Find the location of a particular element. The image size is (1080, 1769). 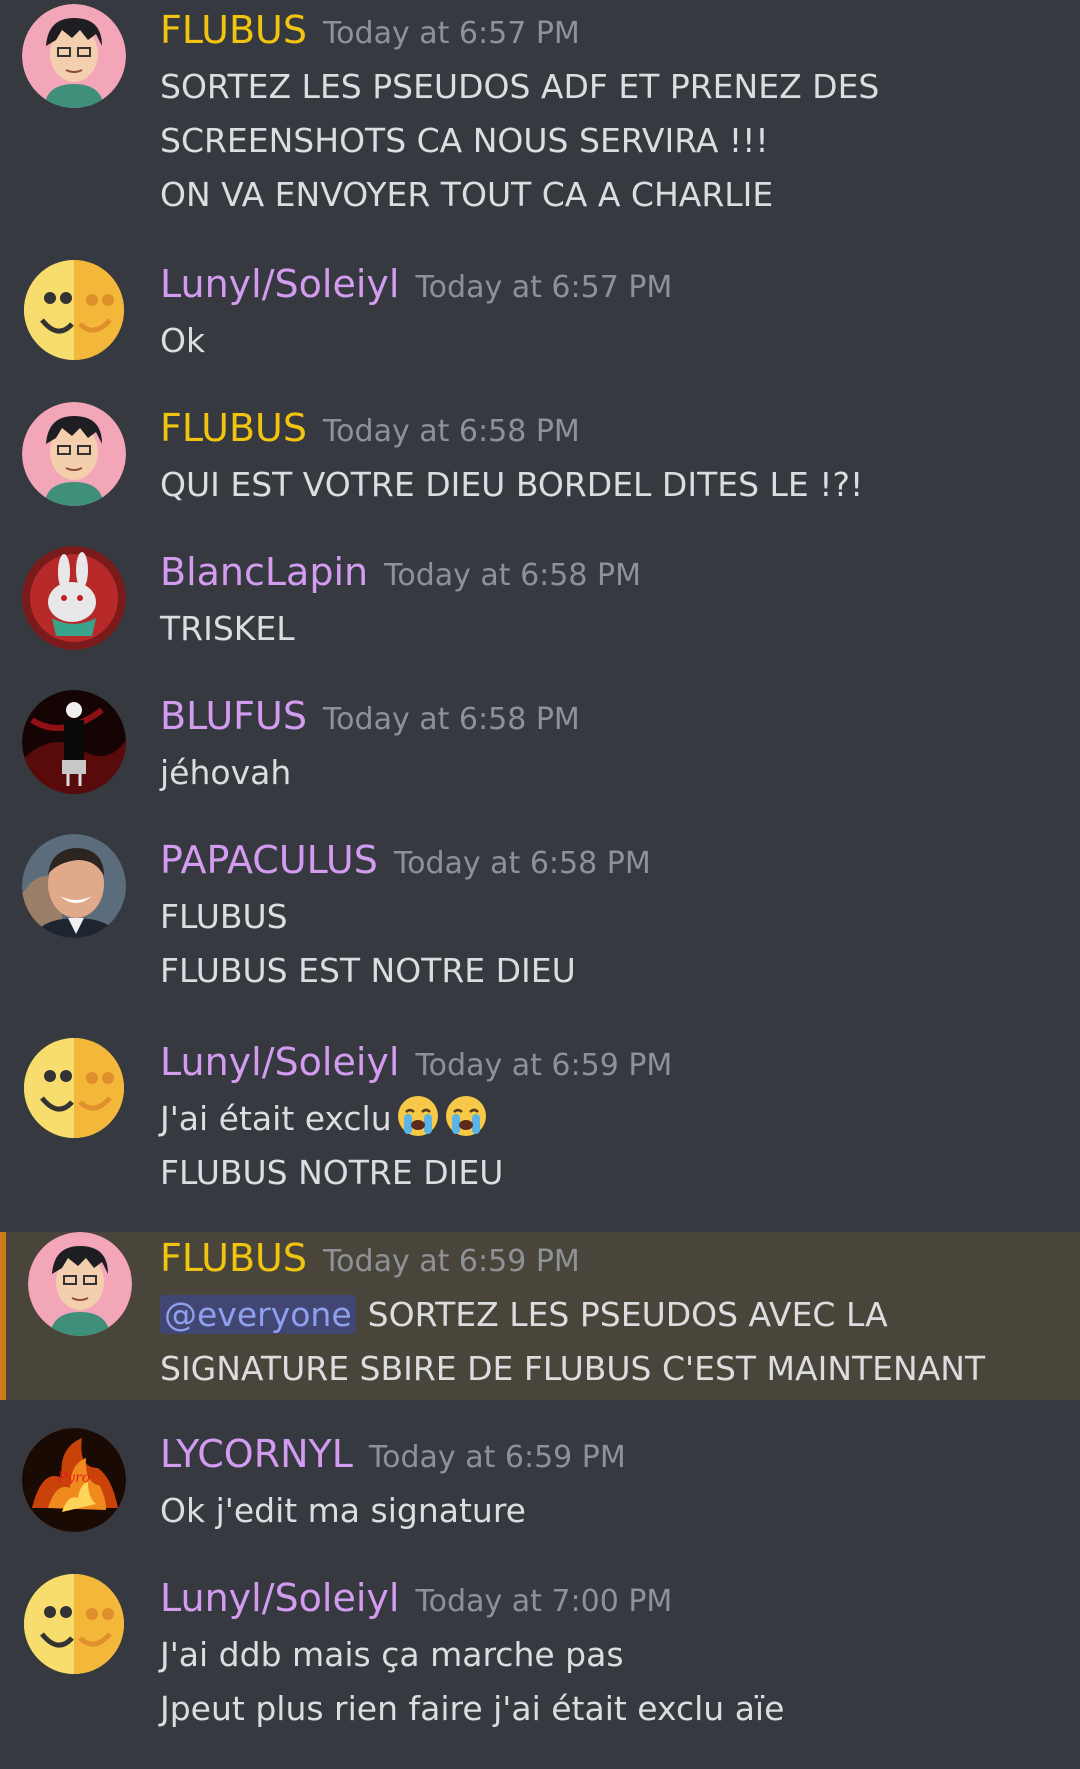

timestamp: Today at 7:00 PM is located at coordinates (544, 1601).